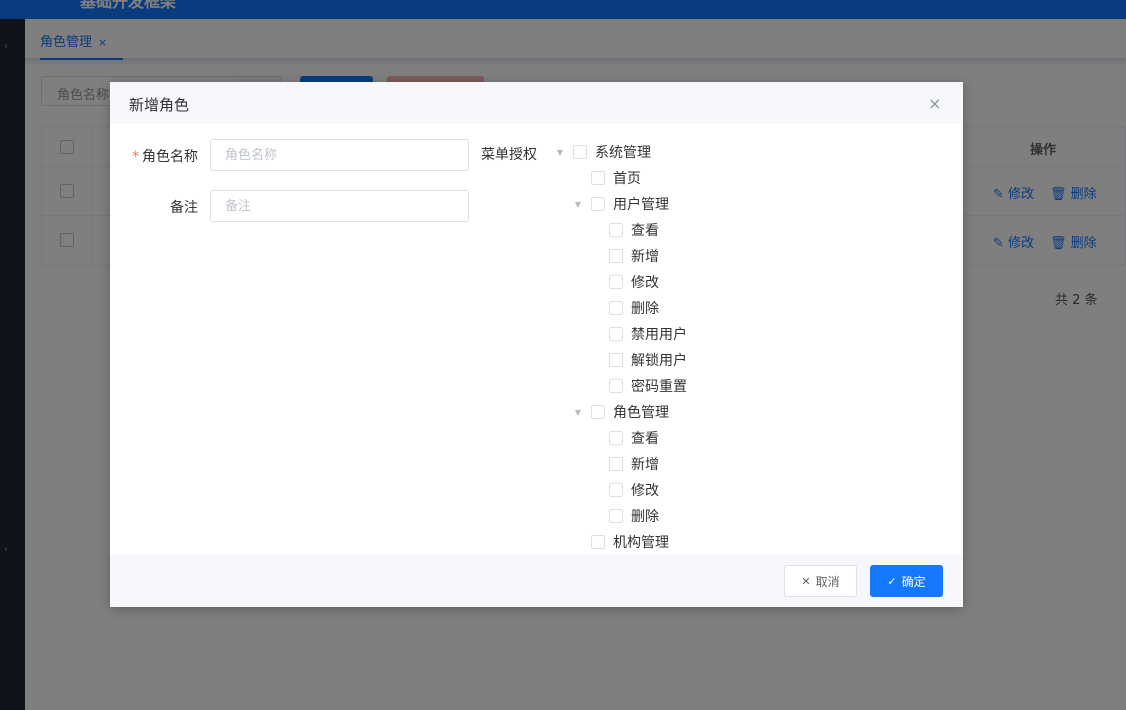  What do you see at coordinates (135, 157) in the screenshot?
I see `required-mark: *` at bounding box center [135, 157].